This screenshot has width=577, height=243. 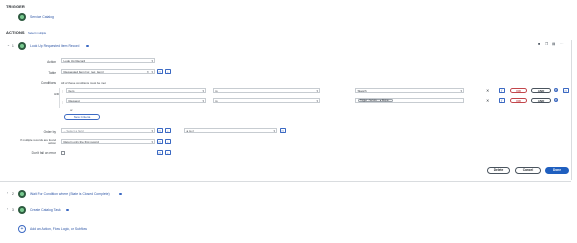 What do you see at coordinates (71, 110) in the screenshot?
I see `or-text: or` at bounding box center [71, 110].